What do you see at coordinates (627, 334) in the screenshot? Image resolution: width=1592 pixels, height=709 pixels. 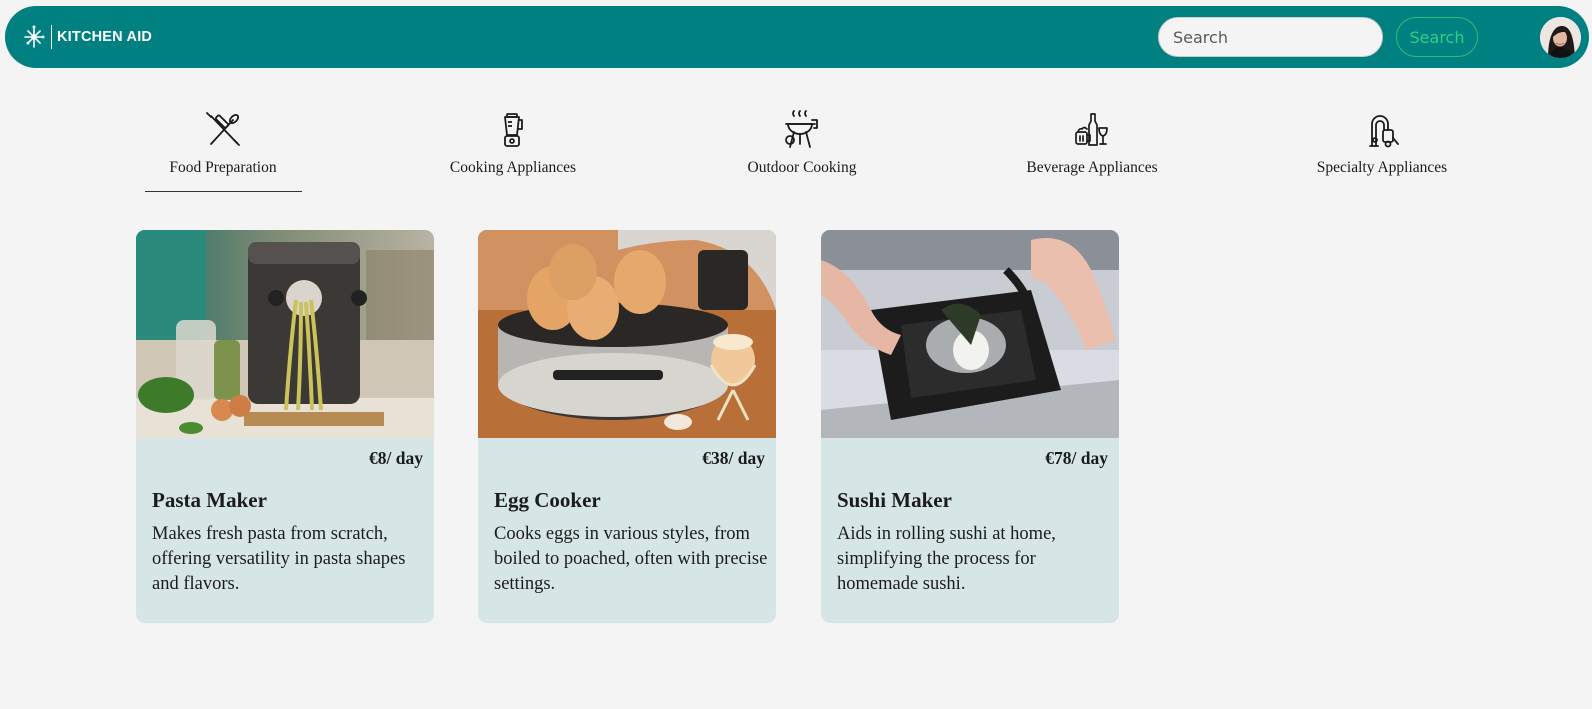 I see `egg-cooker-photo` at bounding box center [627, 334].